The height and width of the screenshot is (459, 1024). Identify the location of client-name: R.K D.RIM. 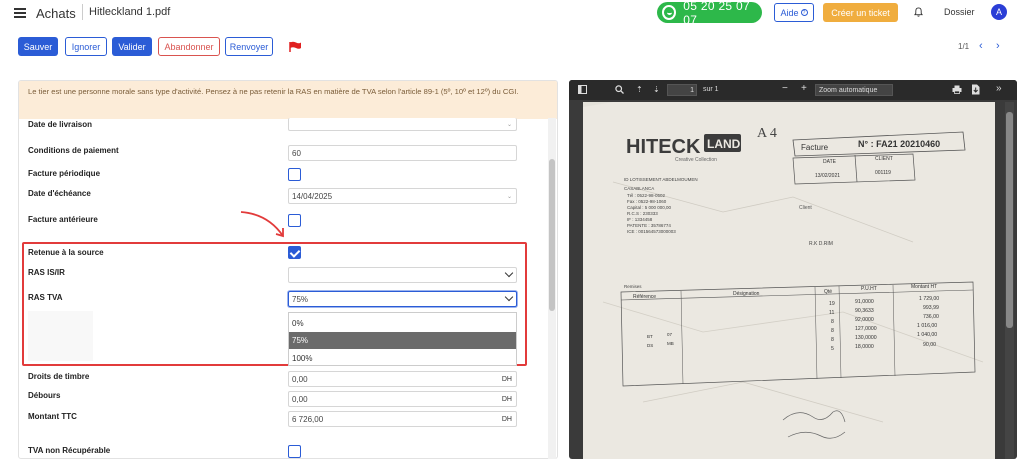
(821, 244).